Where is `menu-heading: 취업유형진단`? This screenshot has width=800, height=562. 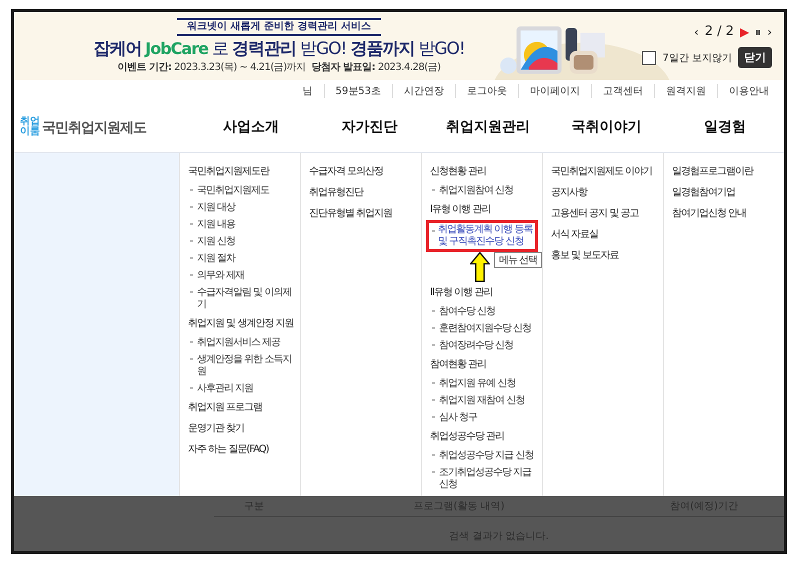 menu-heading: 취업유형진단 is located at coordinates (365, 192).